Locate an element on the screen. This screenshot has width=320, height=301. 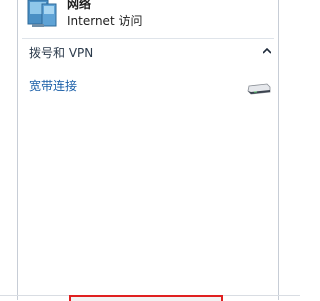
network-name: 网络 is located at coordinates (79, 5).